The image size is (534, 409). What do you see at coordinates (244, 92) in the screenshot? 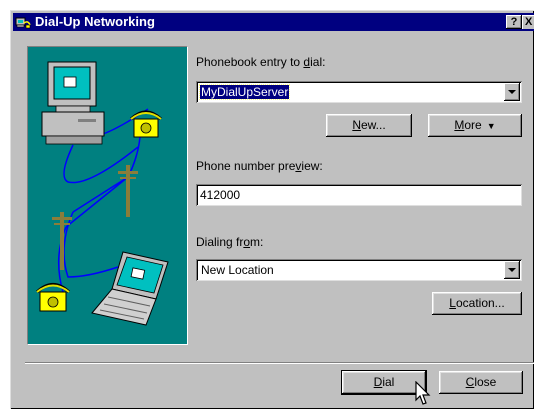
I see `phonebook-entry-value: MyDialUpServer` at bounding box center [244, 92].